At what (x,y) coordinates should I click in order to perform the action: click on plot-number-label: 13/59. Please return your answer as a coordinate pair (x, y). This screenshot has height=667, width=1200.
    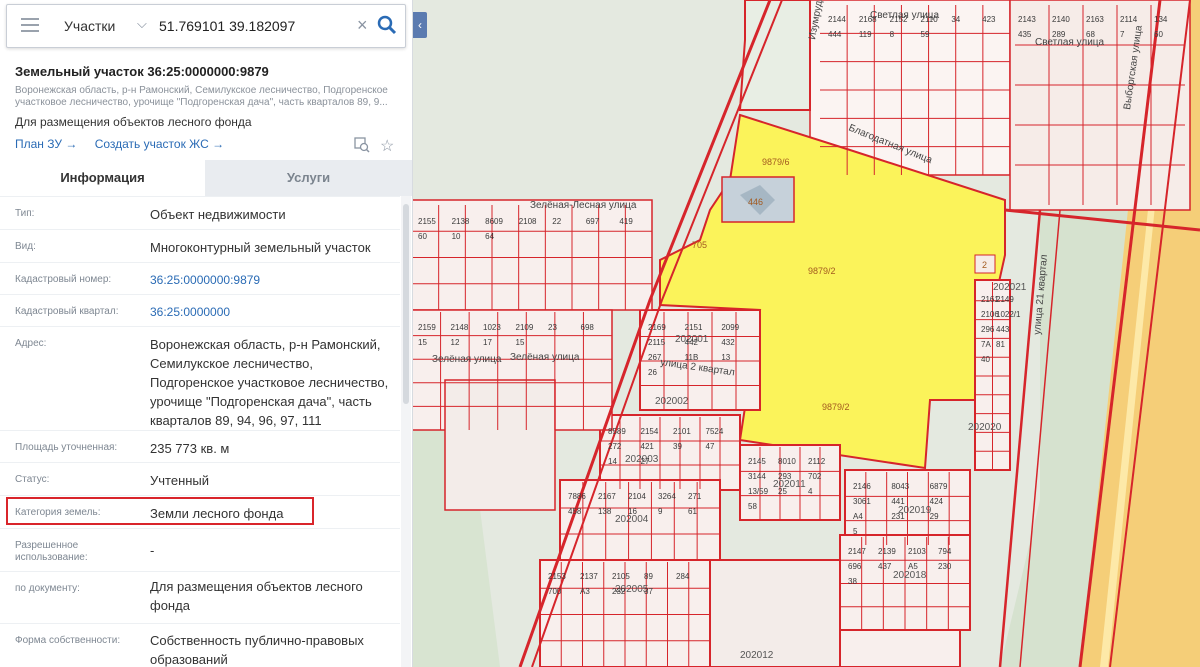
    Looking at the image, I should click on (758, 491).